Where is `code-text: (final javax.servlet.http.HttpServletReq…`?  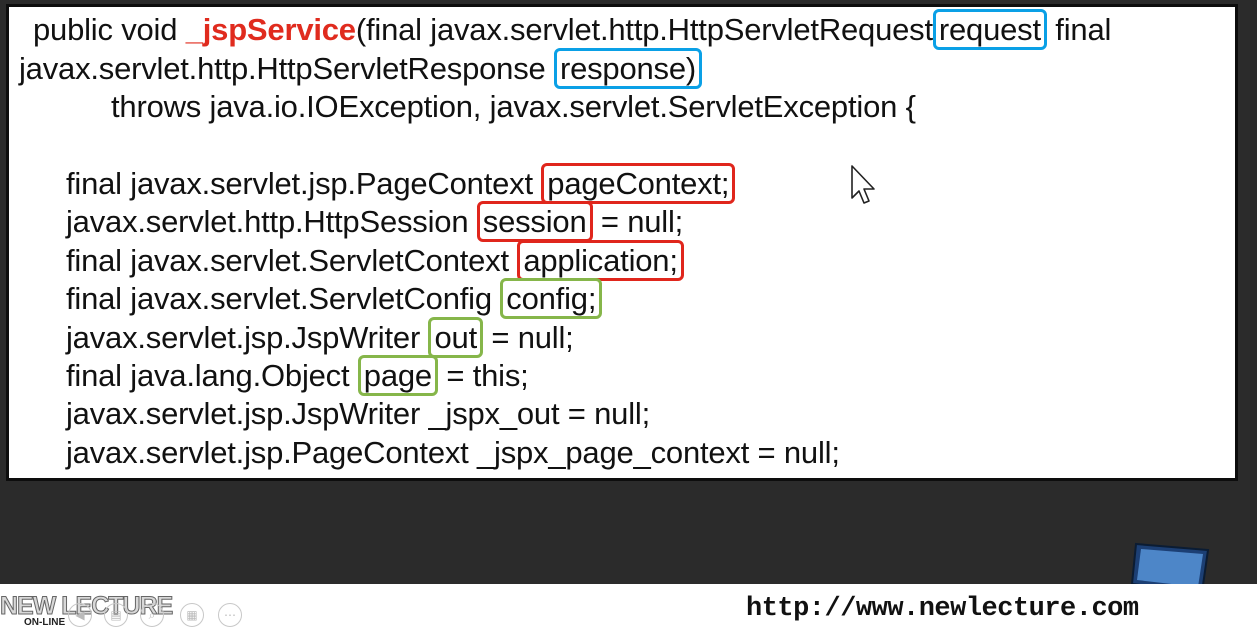
code-text: (final javax.servlet.http.HttpServletReq… is located at coordinates (644, 29).